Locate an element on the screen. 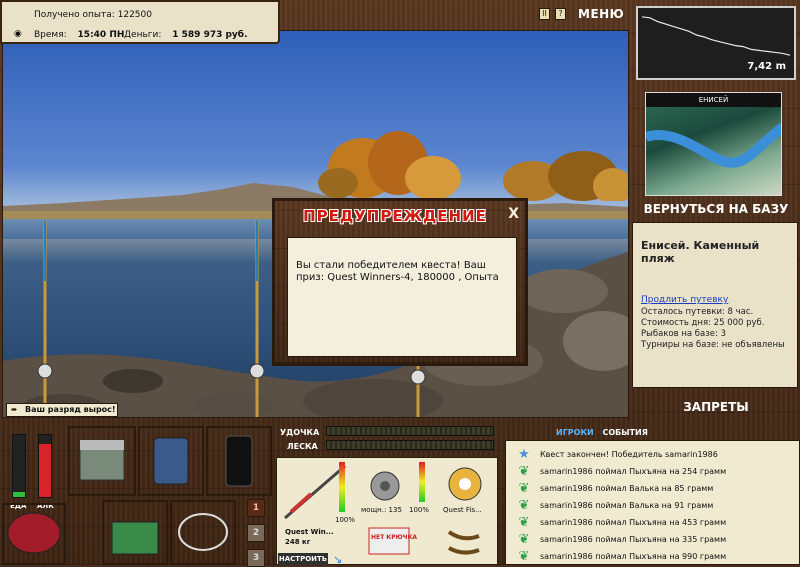 The width and height of the screenshot is (800, 567). backpack-slot is located at coordinates (171, 461).